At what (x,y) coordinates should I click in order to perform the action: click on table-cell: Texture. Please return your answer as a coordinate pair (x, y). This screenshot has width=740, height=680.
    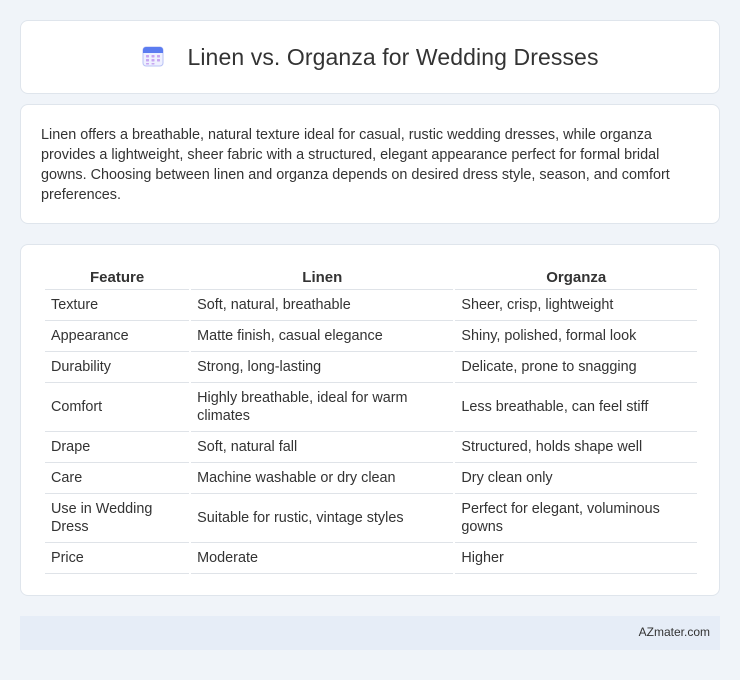
    Looking at the image, I should click on (117, 305).